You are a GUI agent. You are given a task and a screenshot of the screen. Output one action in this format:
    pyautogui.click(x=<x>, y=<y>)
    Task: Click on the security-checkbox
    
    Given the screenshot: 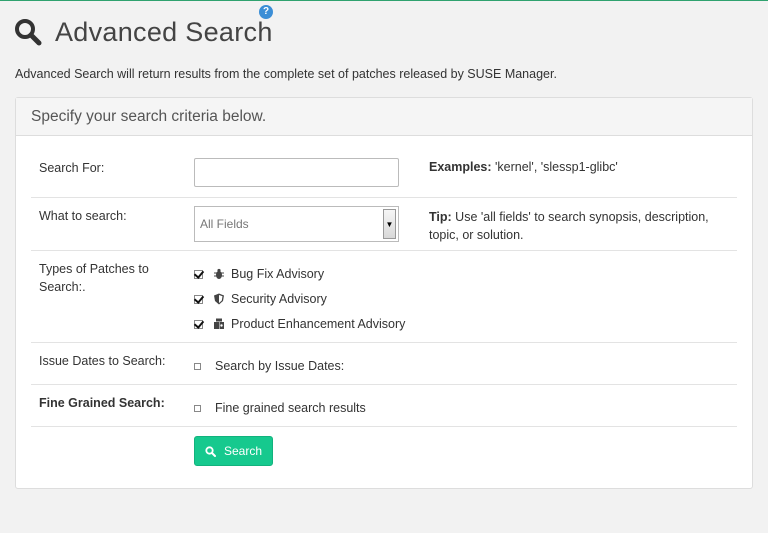 What is the action you would take?
    pyautogui.click(x=198, y=299)
    